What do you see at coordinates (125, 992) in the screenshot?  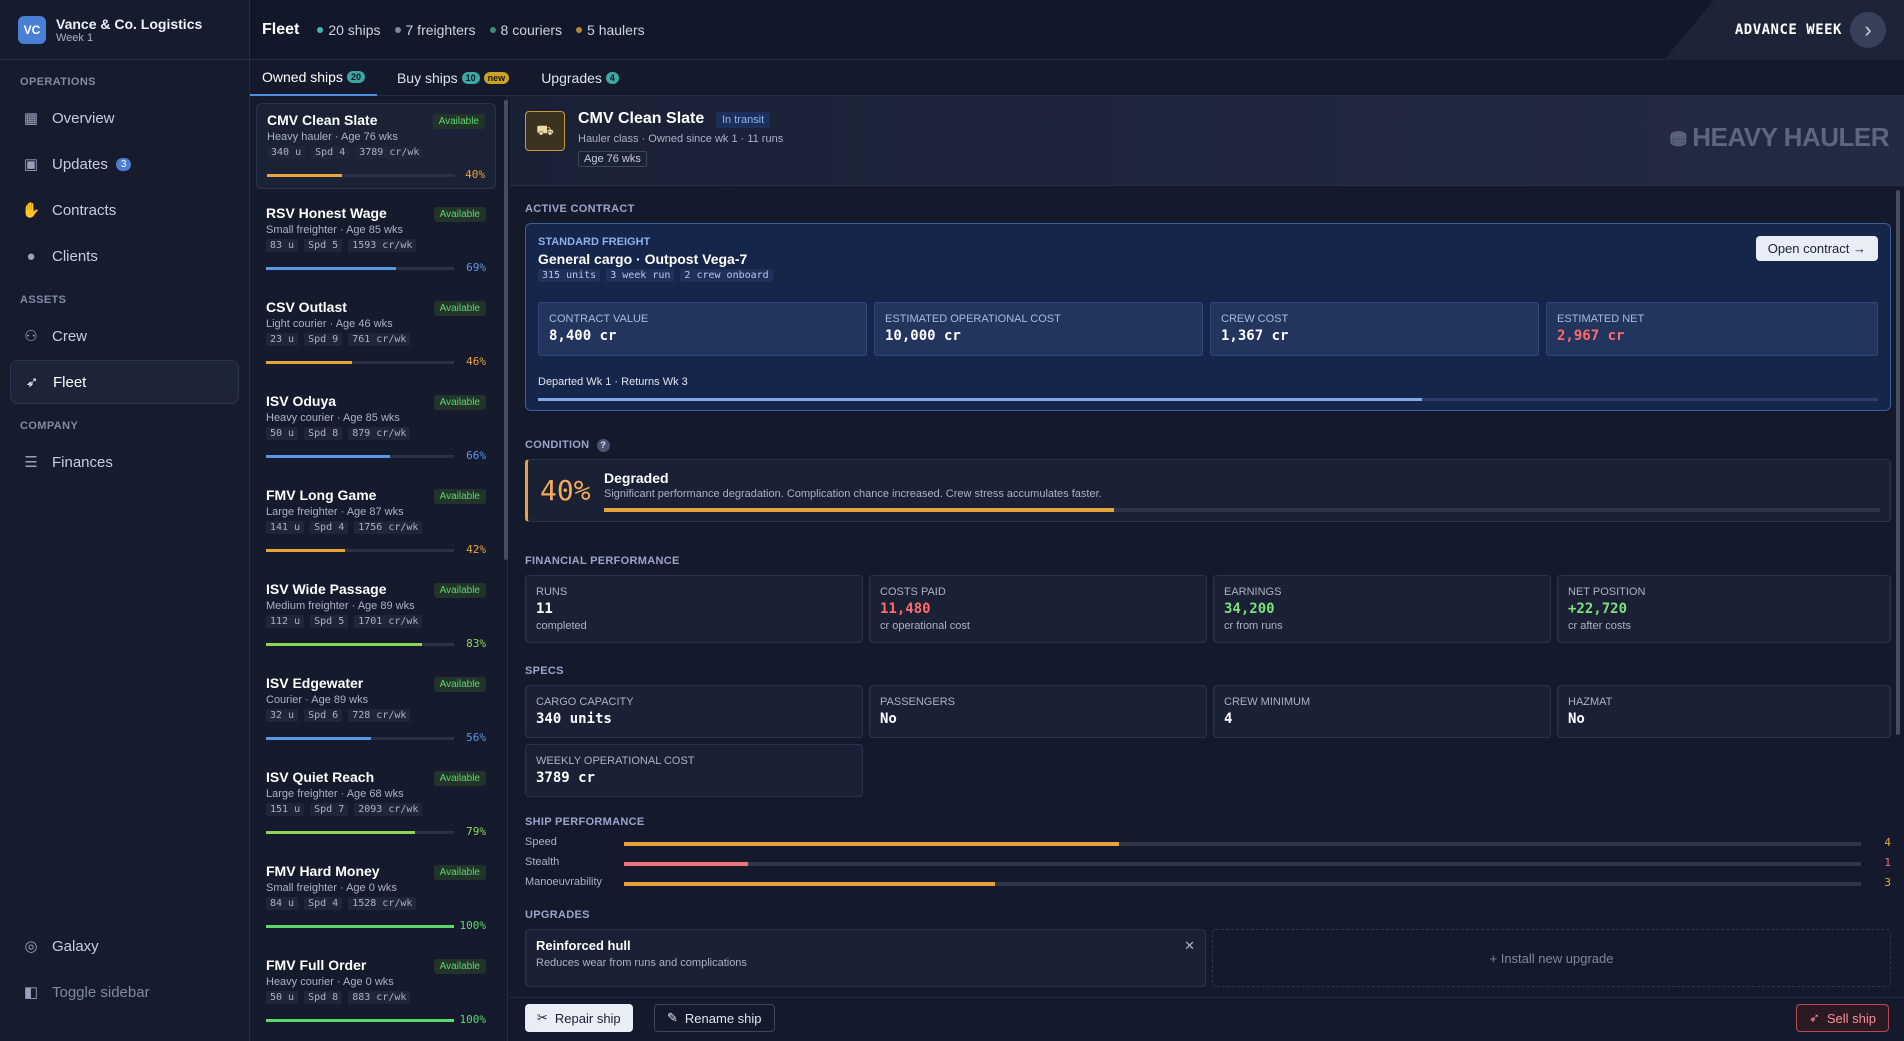 I see `toggle-sidebar-button: ◧ Toggle sidebar` at bounding box center [125, 992].